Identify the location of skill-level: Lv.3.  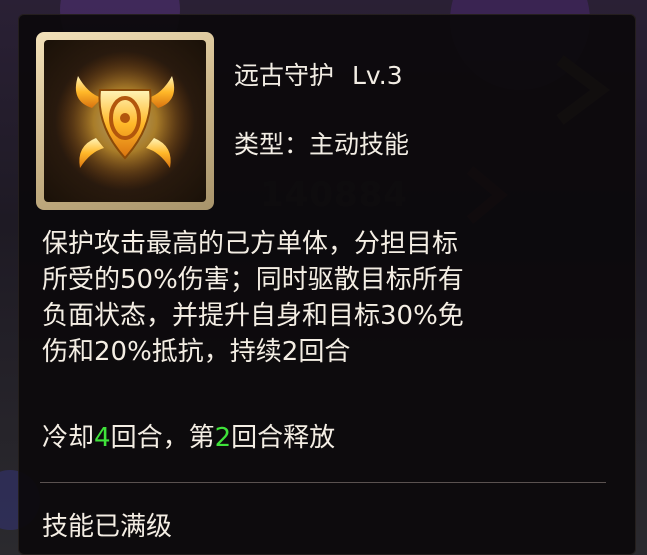
(377, 75).